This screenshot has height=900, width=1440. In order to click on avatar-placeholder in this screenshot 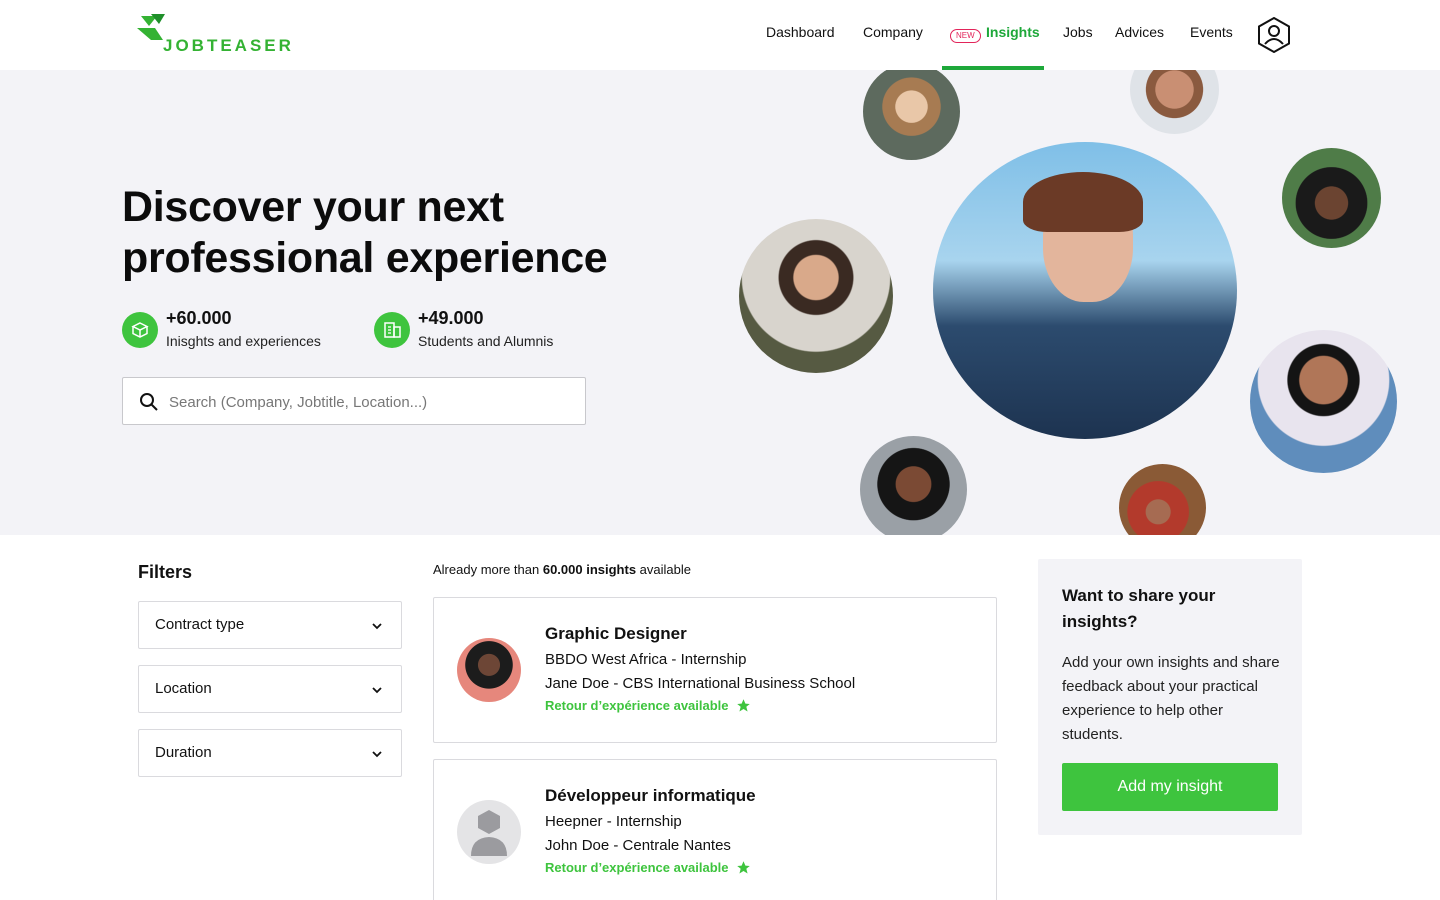, I will do `click(489, 832)`.